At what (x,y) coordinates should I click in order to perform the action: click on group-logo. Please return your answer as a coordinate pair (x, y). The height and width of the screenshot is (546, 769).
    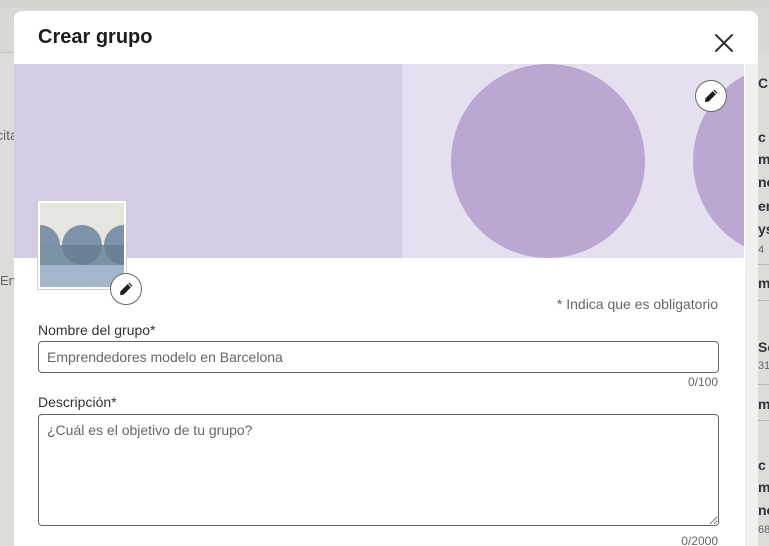
    Looking at the image, I should click on (82, 245).